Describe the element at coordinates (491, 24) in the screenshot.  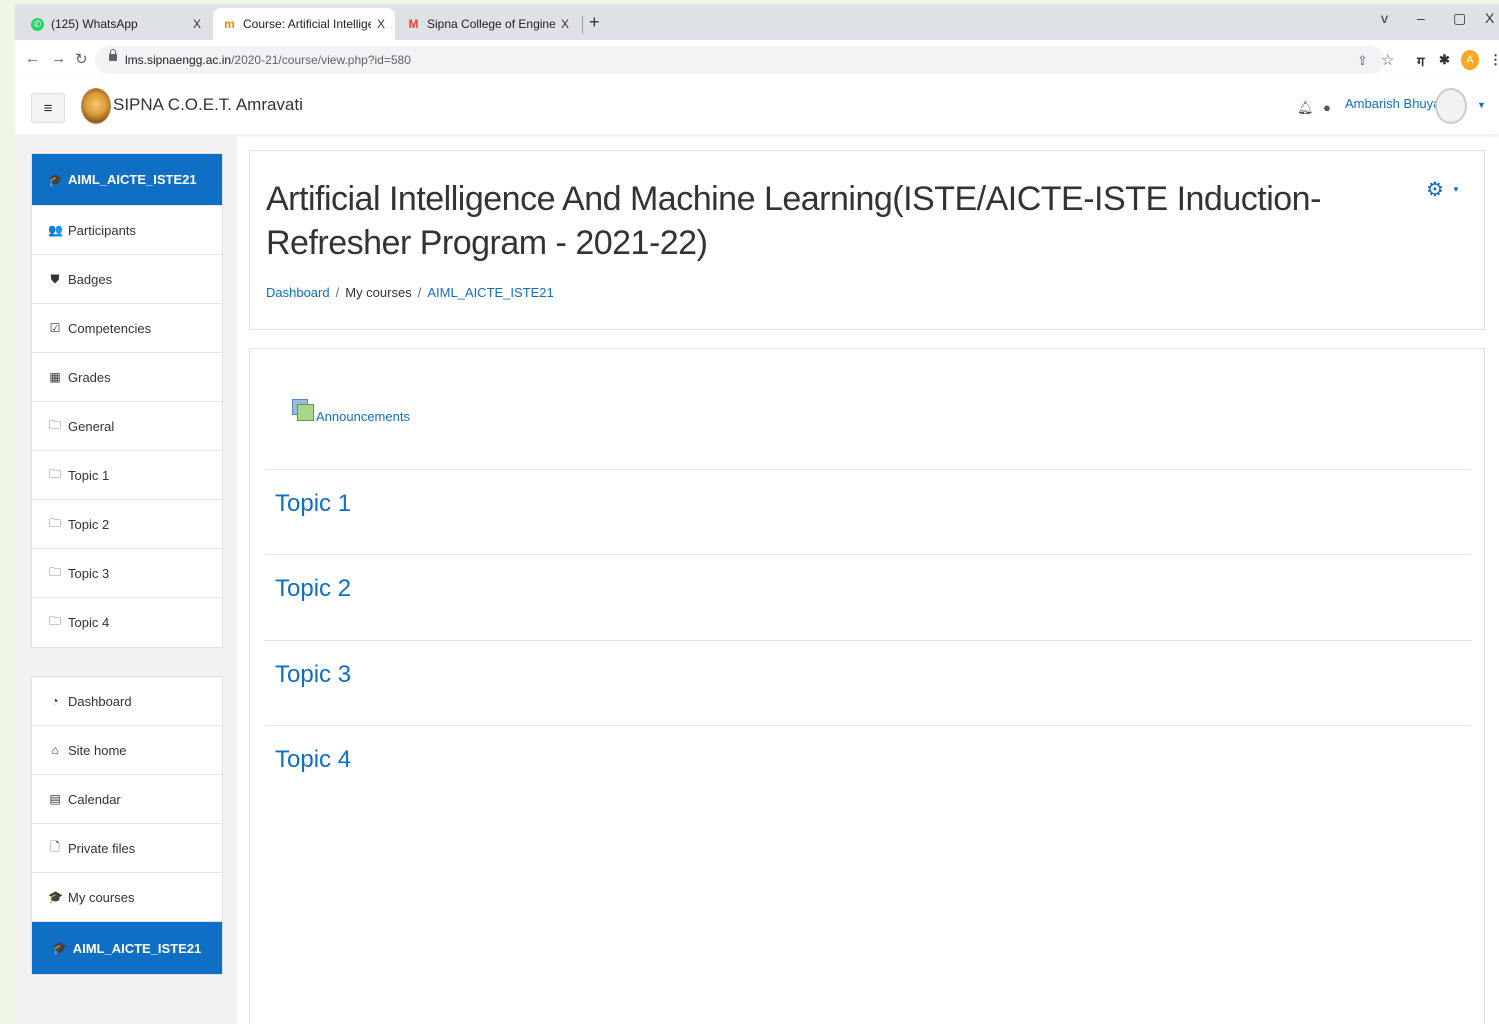
I see `tab-title: Sipna College of Engineering &a` at that location.